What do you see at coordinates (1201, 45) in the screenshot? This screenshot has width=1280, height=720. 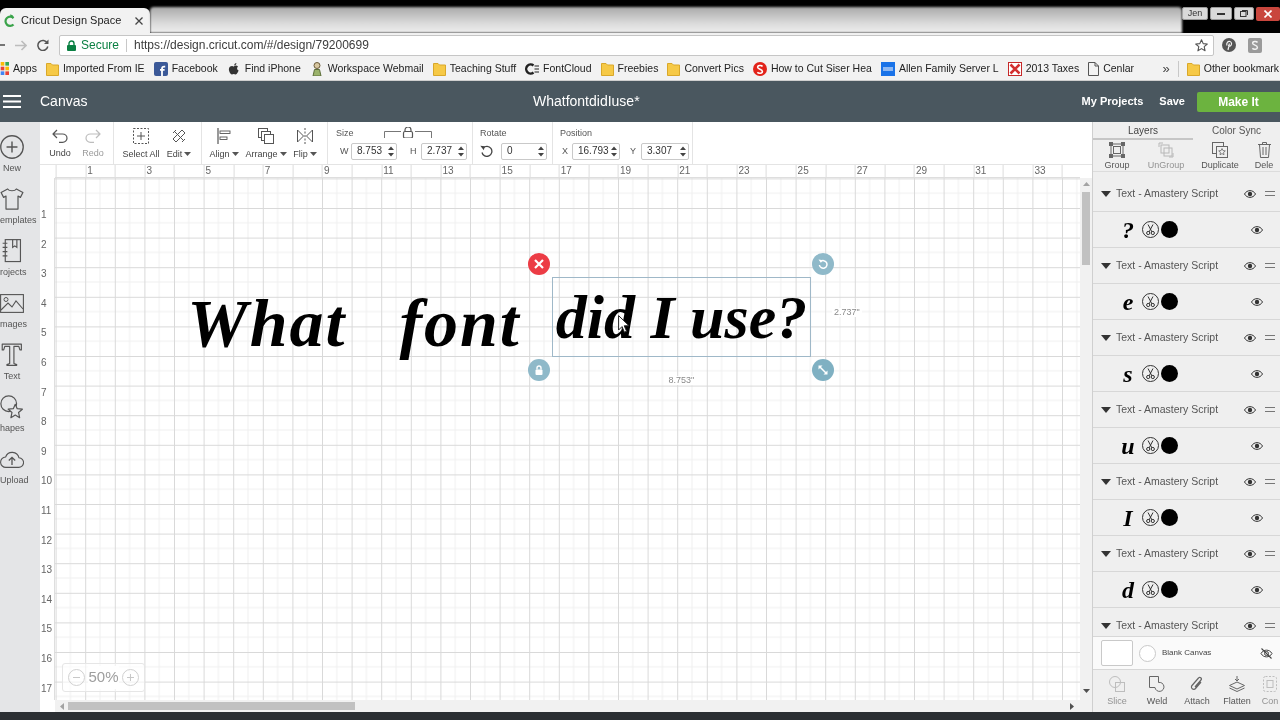 I see `bookmark-star-button` at bounding box center [1201, 45].